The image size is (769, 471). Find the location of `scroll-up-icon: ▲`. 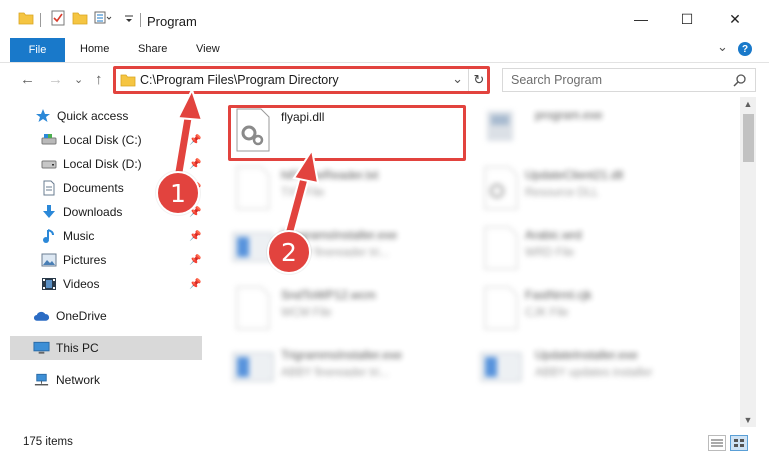

scroll-up-icon: ▲ is located at coordinates (748, 104).